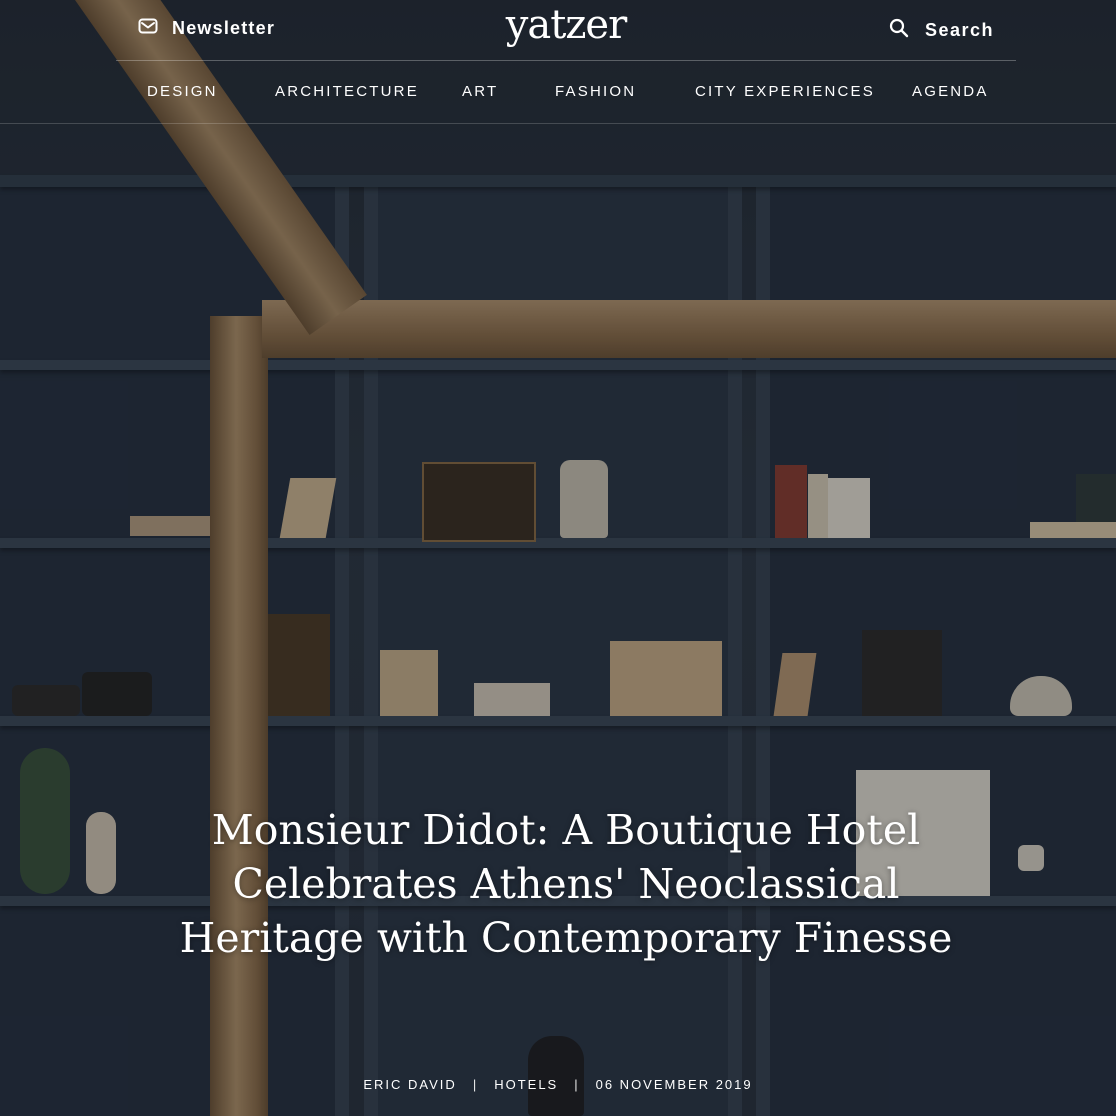 The image size is (1116, 1116). What do you see at coordinates (347, 91) in the screenshot?
I see `nav-item-architecture: ARCHITECTURE` at bounding box center [347, 91].